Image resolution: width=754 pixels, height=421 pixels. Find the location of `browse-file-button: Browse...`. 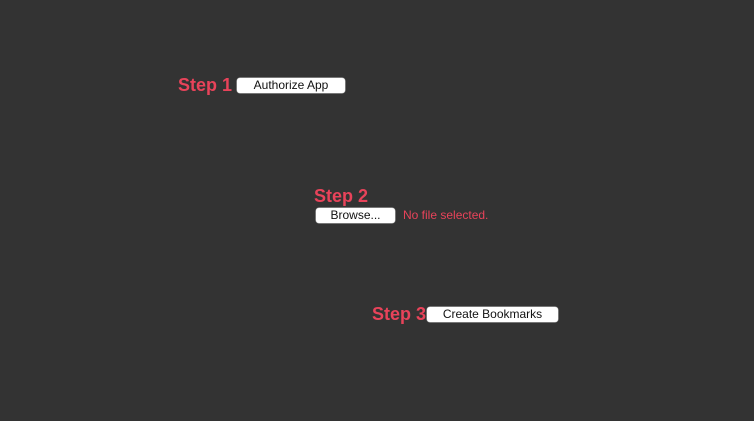

browse-file-button: Browse... is located at coordinates (355, 215).